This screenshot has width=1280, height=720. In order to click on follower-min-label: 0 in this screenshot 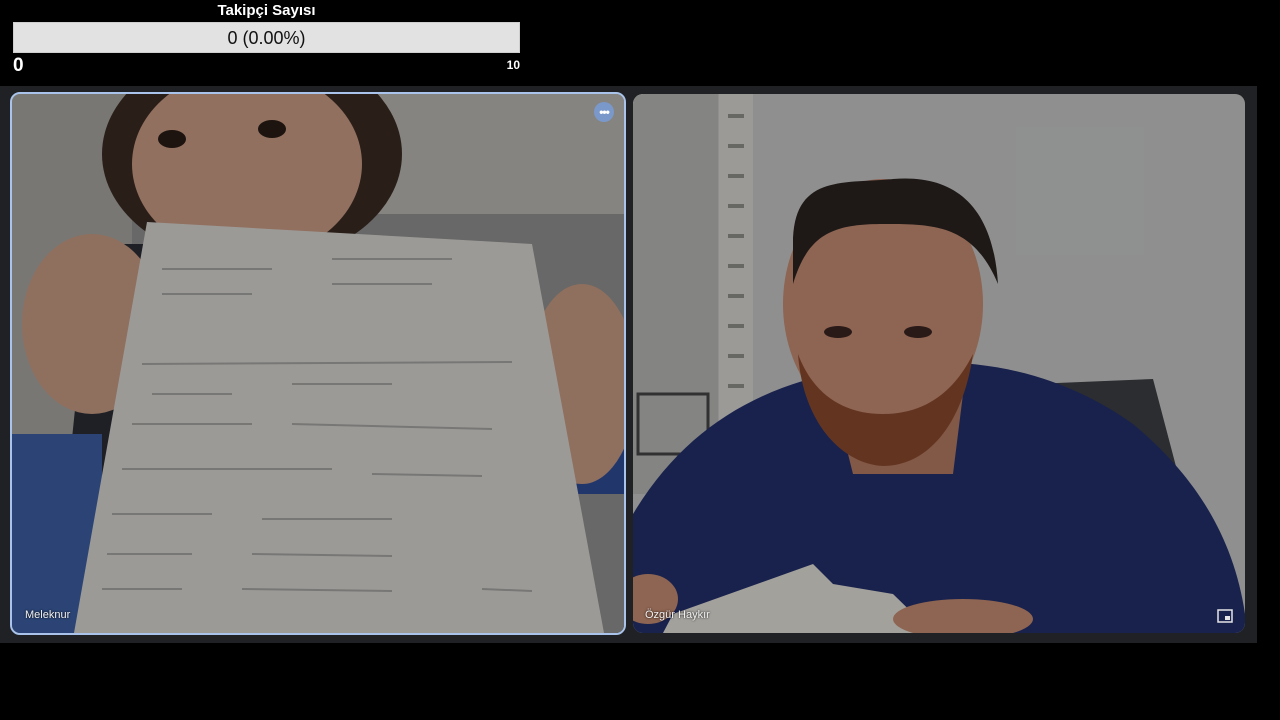, I will do `click(18, 65)`.